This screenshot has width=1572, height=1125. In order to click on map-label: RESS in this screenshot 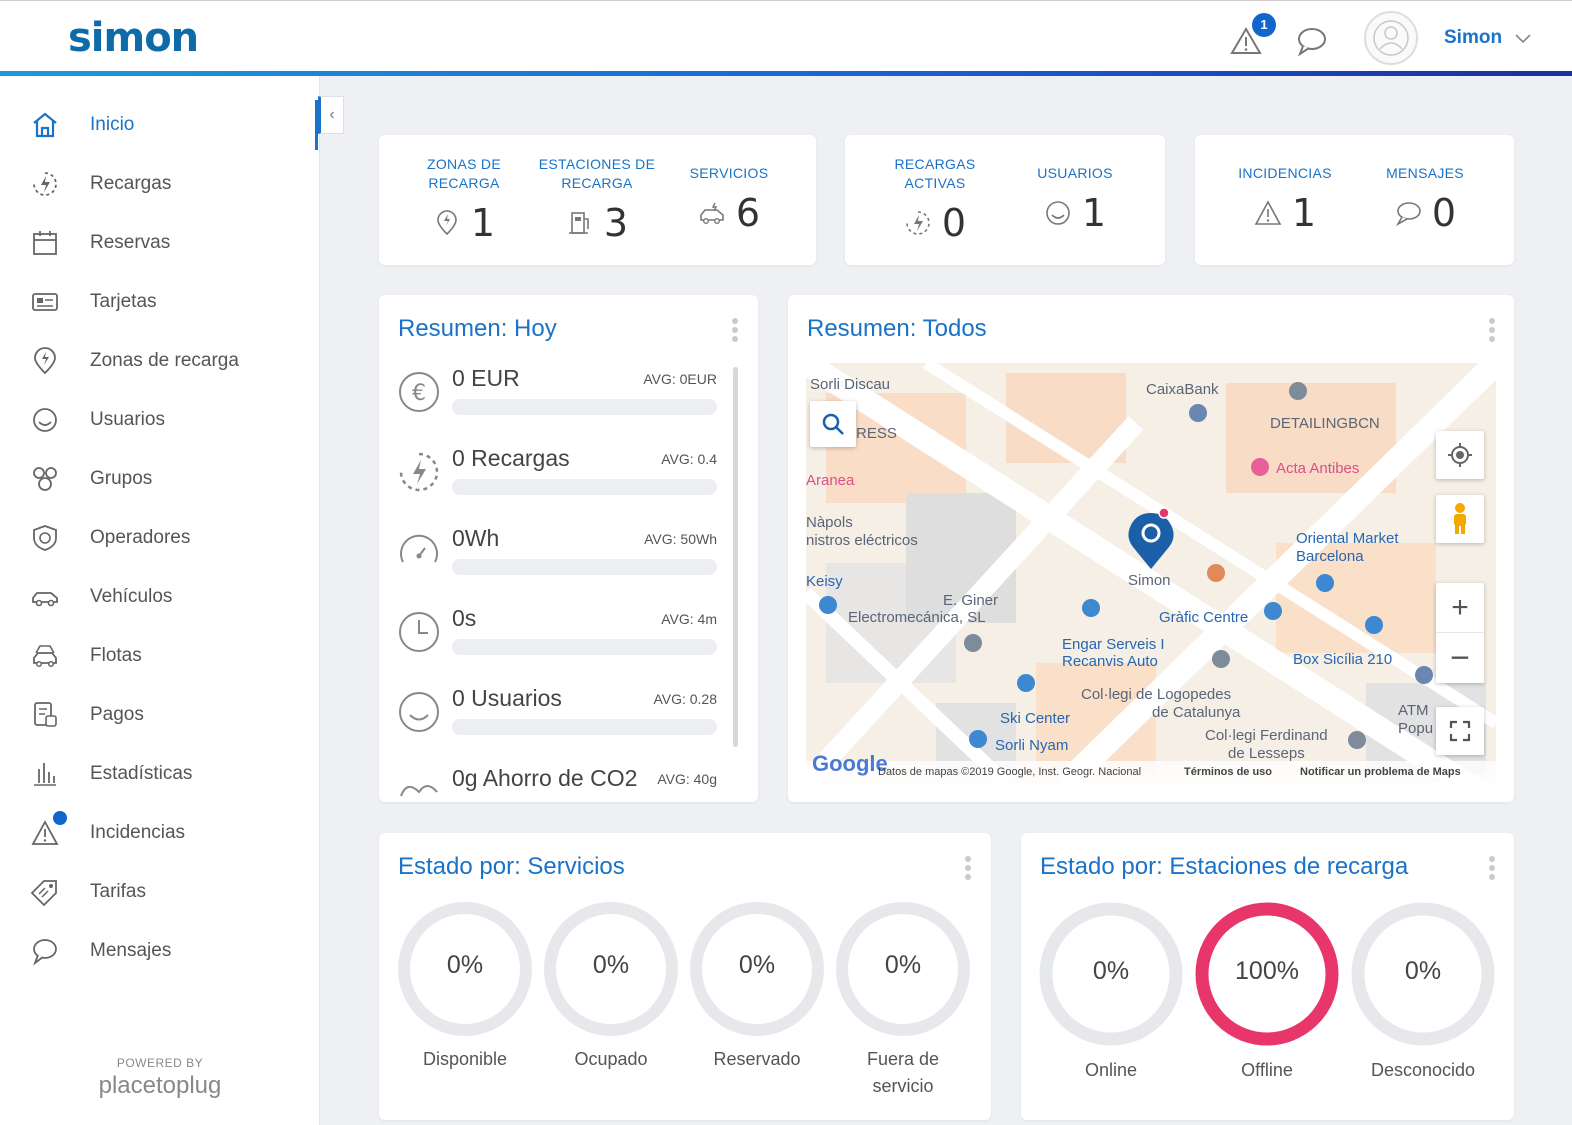, I will do `click(876, 433)`.